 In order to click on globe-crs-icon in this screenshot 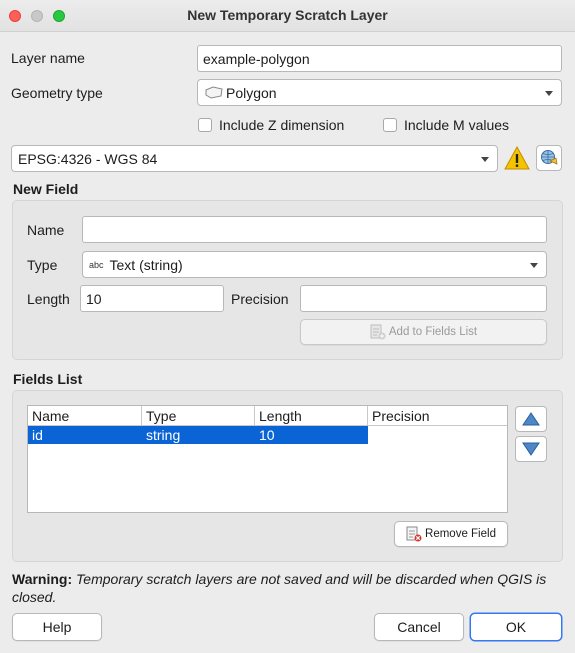, I will do `click(549, 157)`.